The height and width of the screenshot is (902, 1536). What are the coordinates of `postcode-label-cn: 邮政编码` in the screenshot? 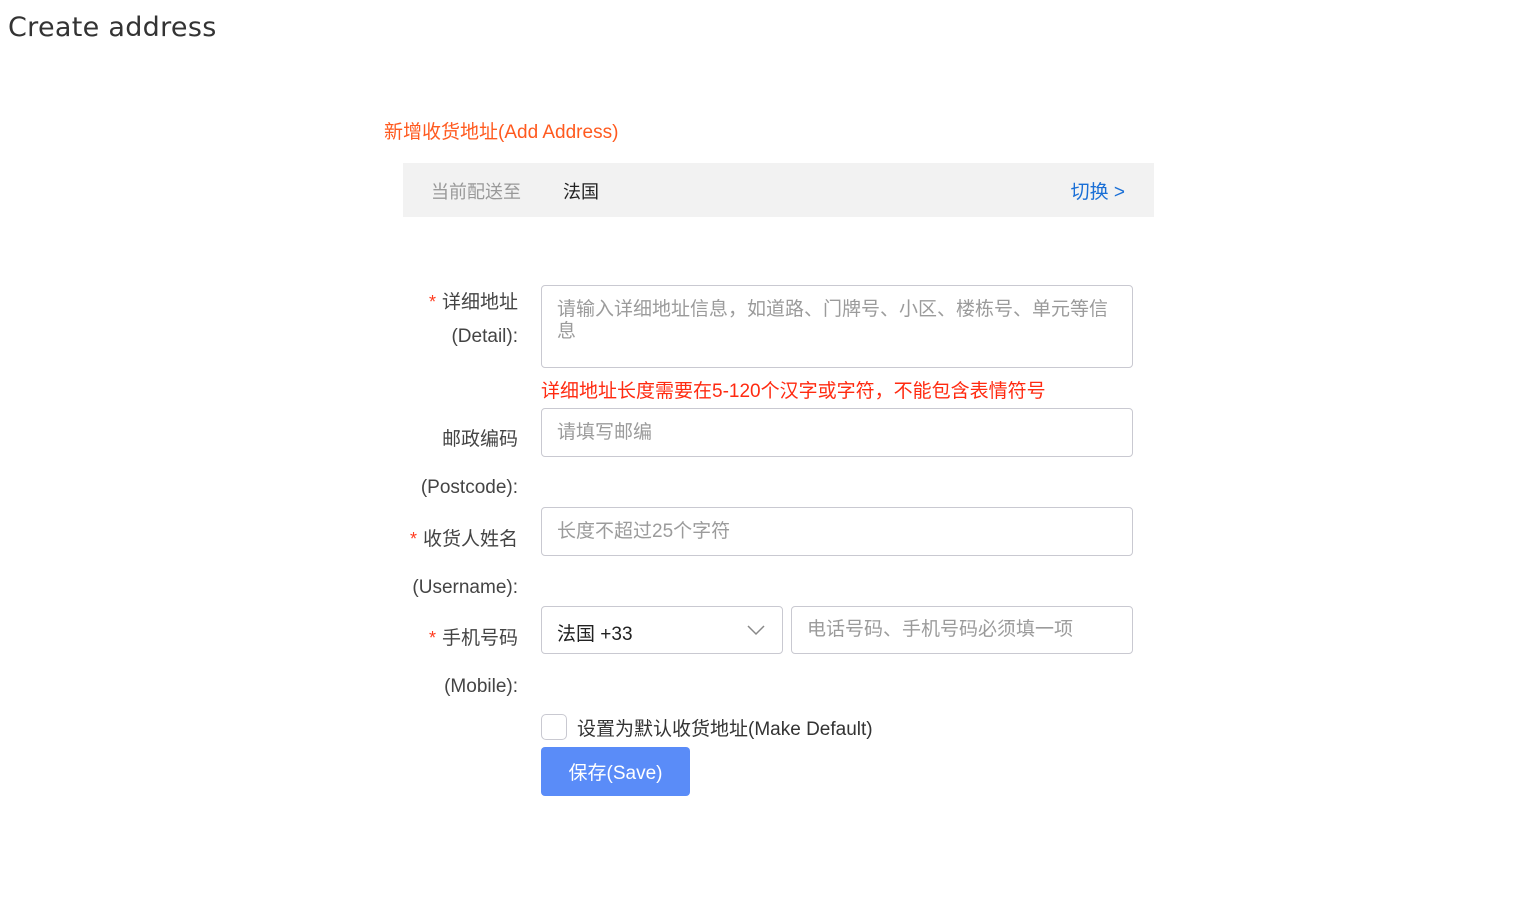 It's located at (479, 439).